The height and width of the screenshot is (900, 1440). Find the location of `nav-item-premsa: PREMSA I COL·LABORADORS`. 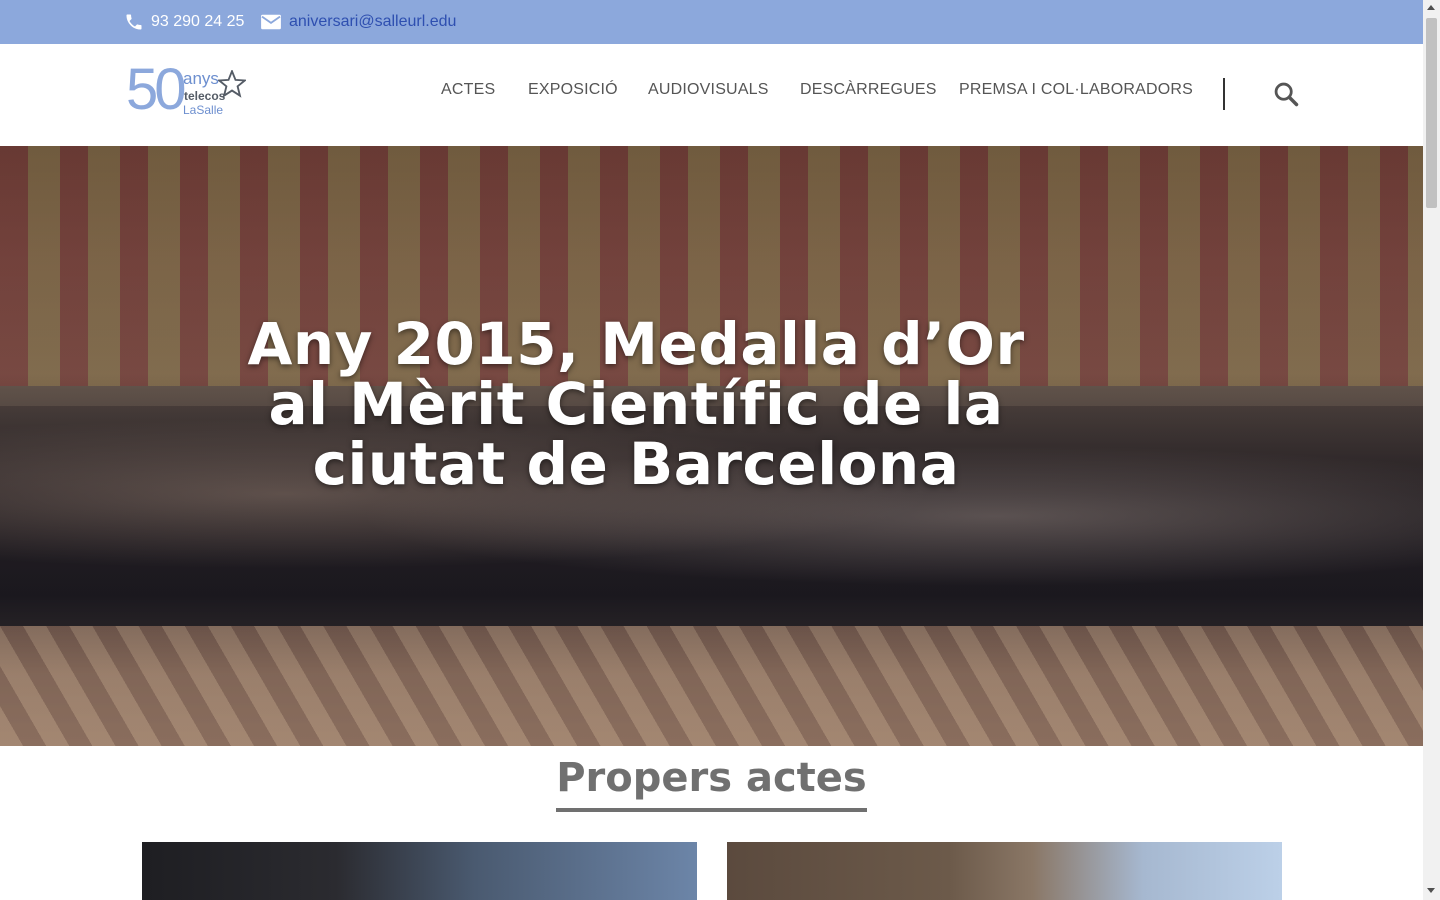

nav-item-premsa: PREMSA I COL·LABORADORS is located at coordinates (1076, 90).